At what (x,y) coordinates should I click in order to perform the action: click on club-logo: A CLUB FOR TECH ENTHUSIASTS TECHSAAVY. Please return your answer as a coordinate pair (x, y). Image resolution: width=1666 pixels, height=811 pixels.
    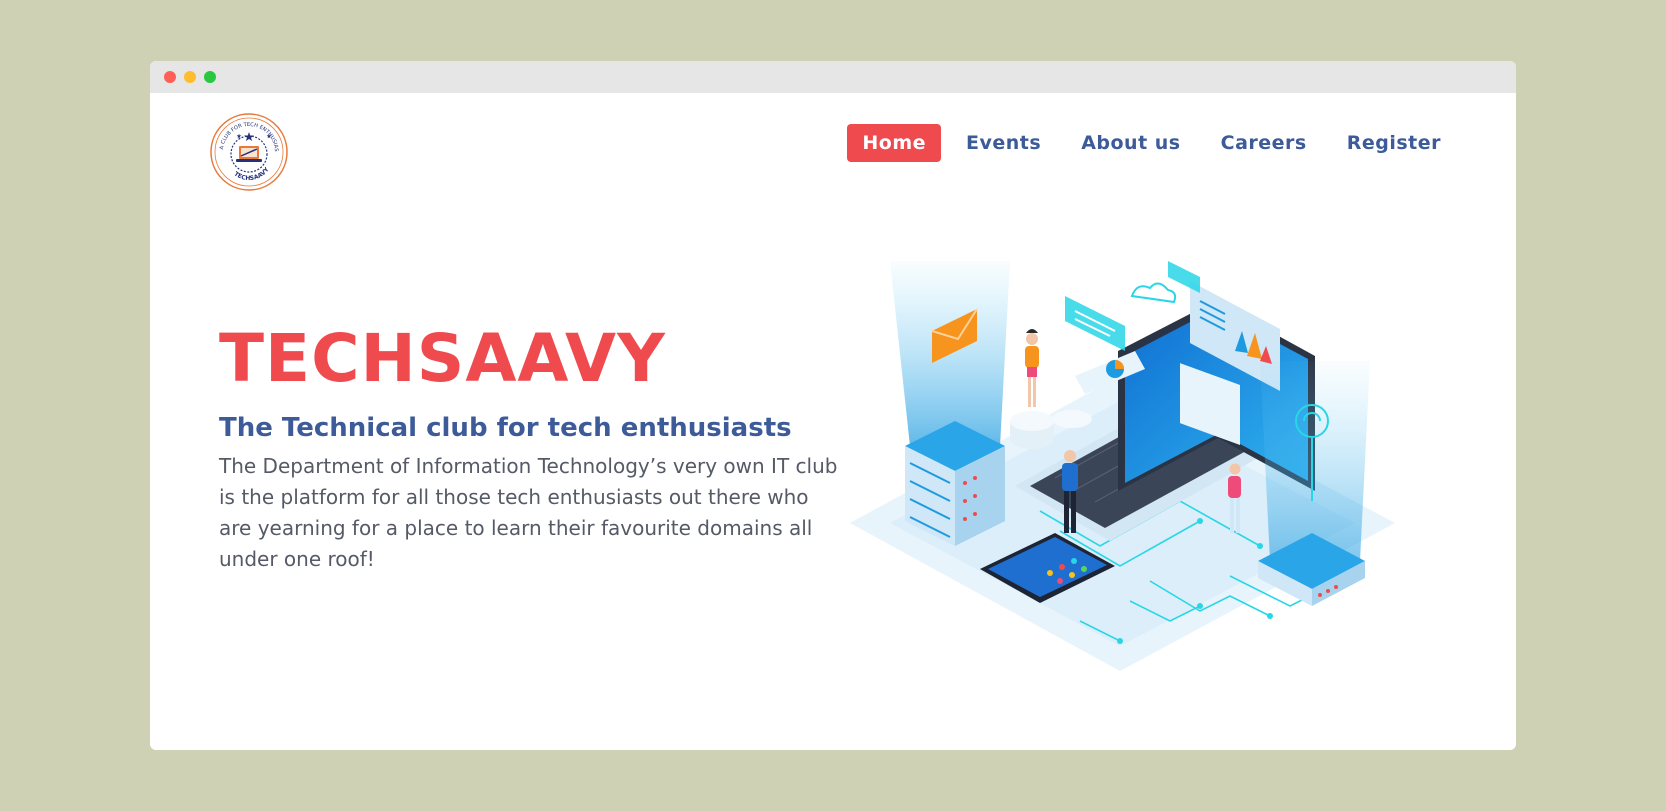
    Looking at the image, I should click on (247, 150).